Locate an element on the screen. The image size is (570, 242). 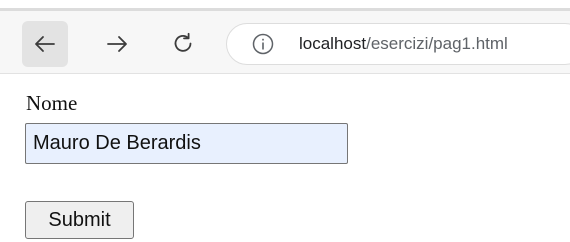
forward-arrow-icon is located at coordinates (117, 44).